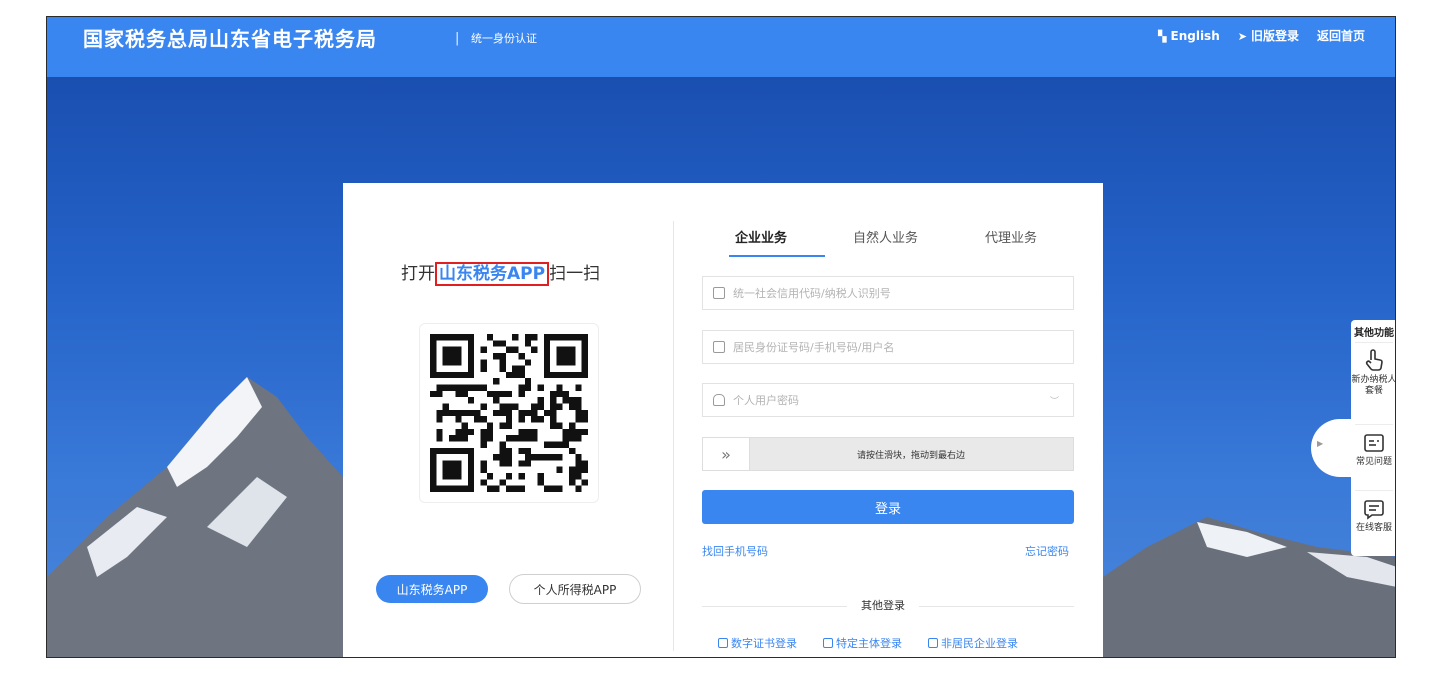 The image size is (1446, 688). I want to click on qr-code, so click(509, 413).